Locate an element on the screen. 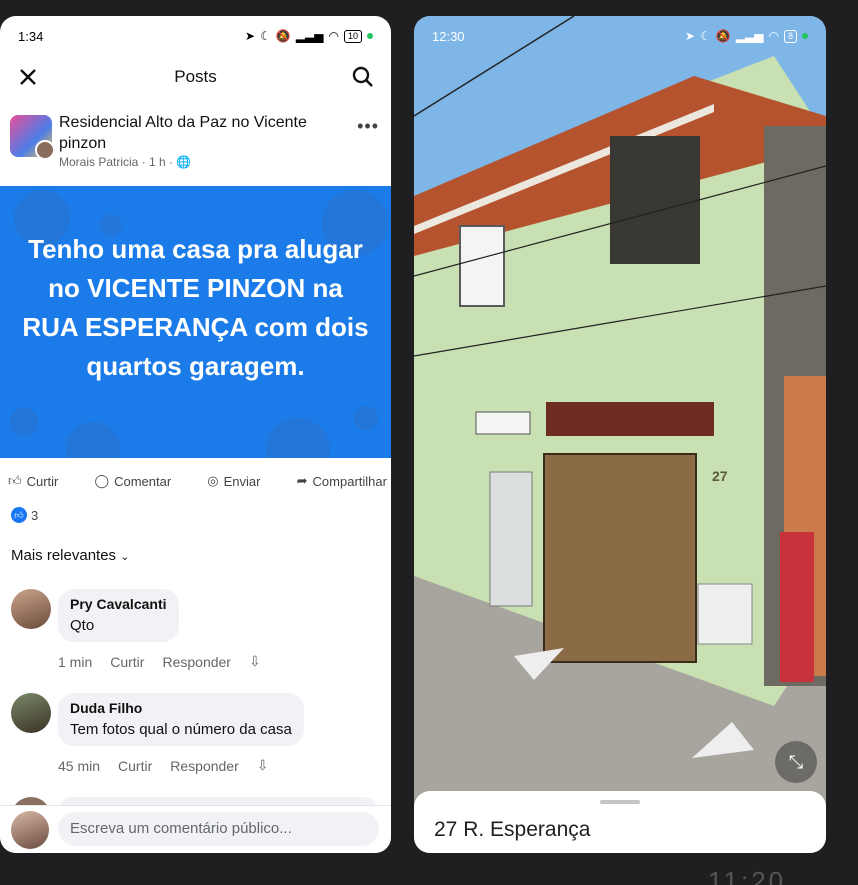 Image resolution: width=858 pixels, height=885 pixels. status-icons: ➤ ☾ 🔕 ▂▃▅ ◠ 10 is located at coordinates (309, 36).